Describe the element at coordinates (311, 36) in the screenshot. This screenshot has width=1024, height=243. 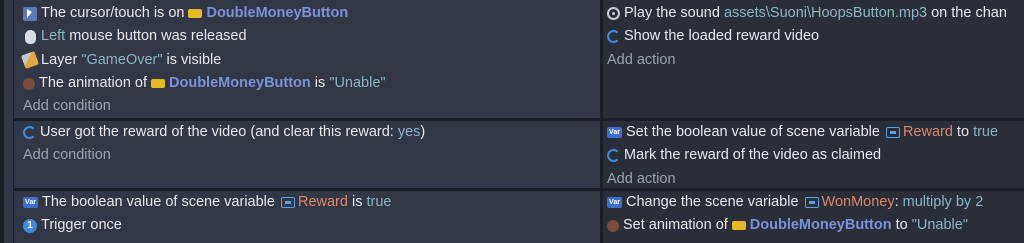
I see `condition-row: Left mouse button was released` at that location.